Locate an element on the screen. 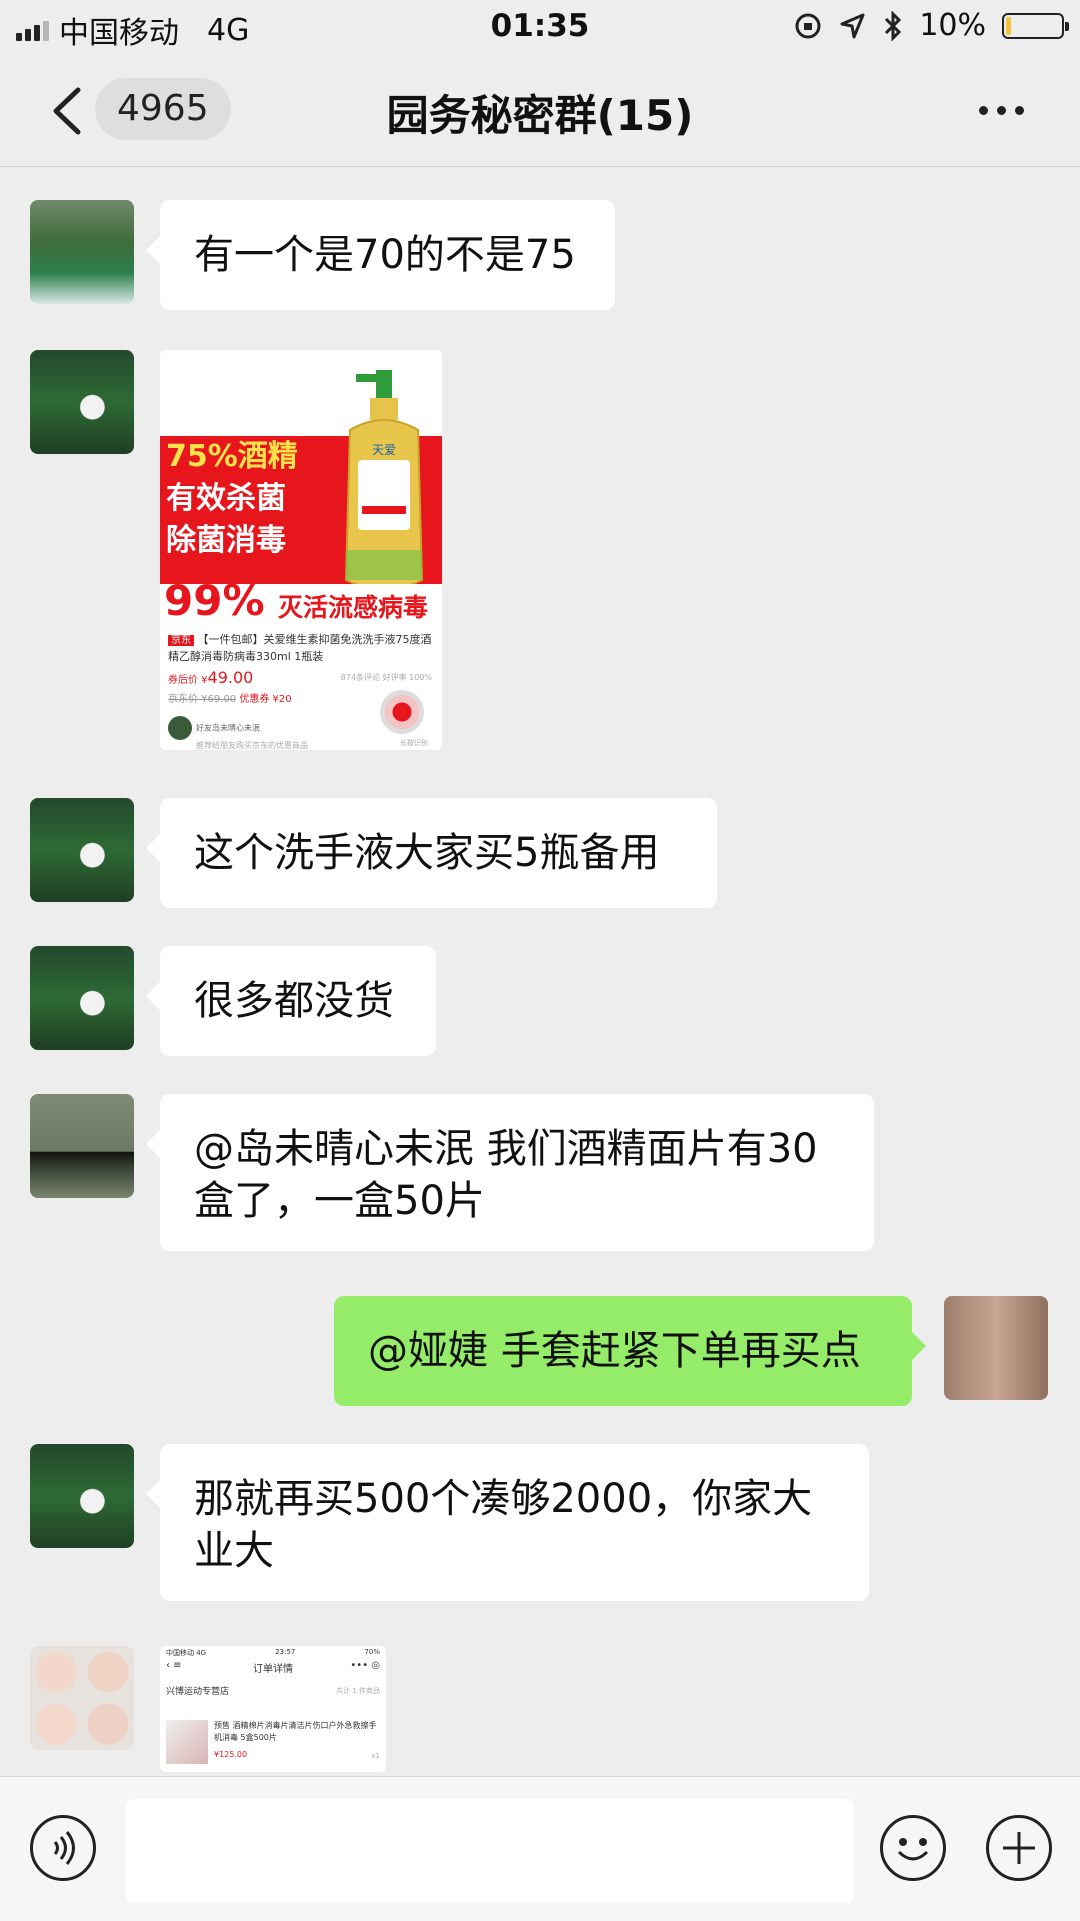 The height and width of the screenshot is (1921, 1080). location-icon is located at coordinates (852, 25).